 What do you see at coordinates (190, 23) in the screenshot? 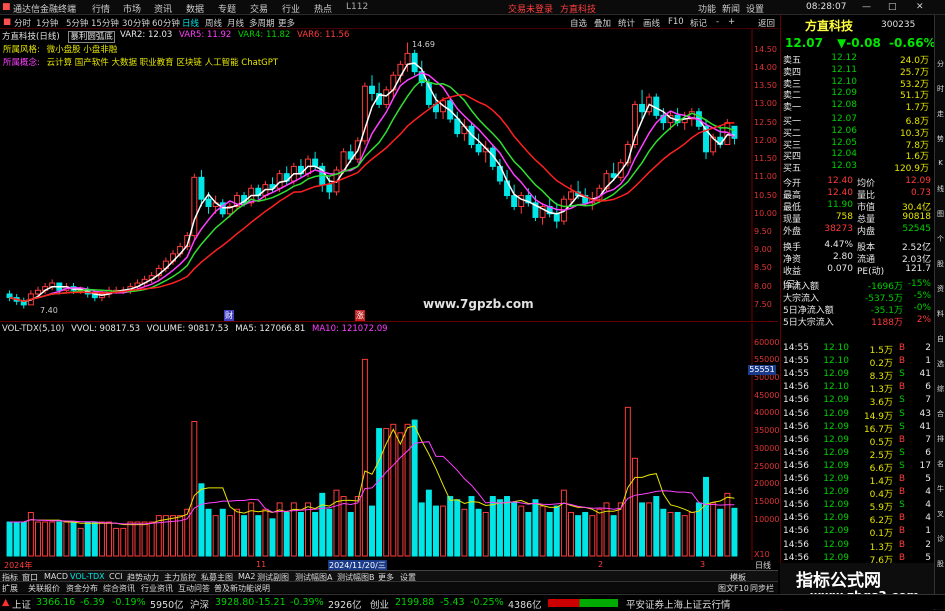
I see `period-tab-active: 日线` at bounding box center [190, 23].